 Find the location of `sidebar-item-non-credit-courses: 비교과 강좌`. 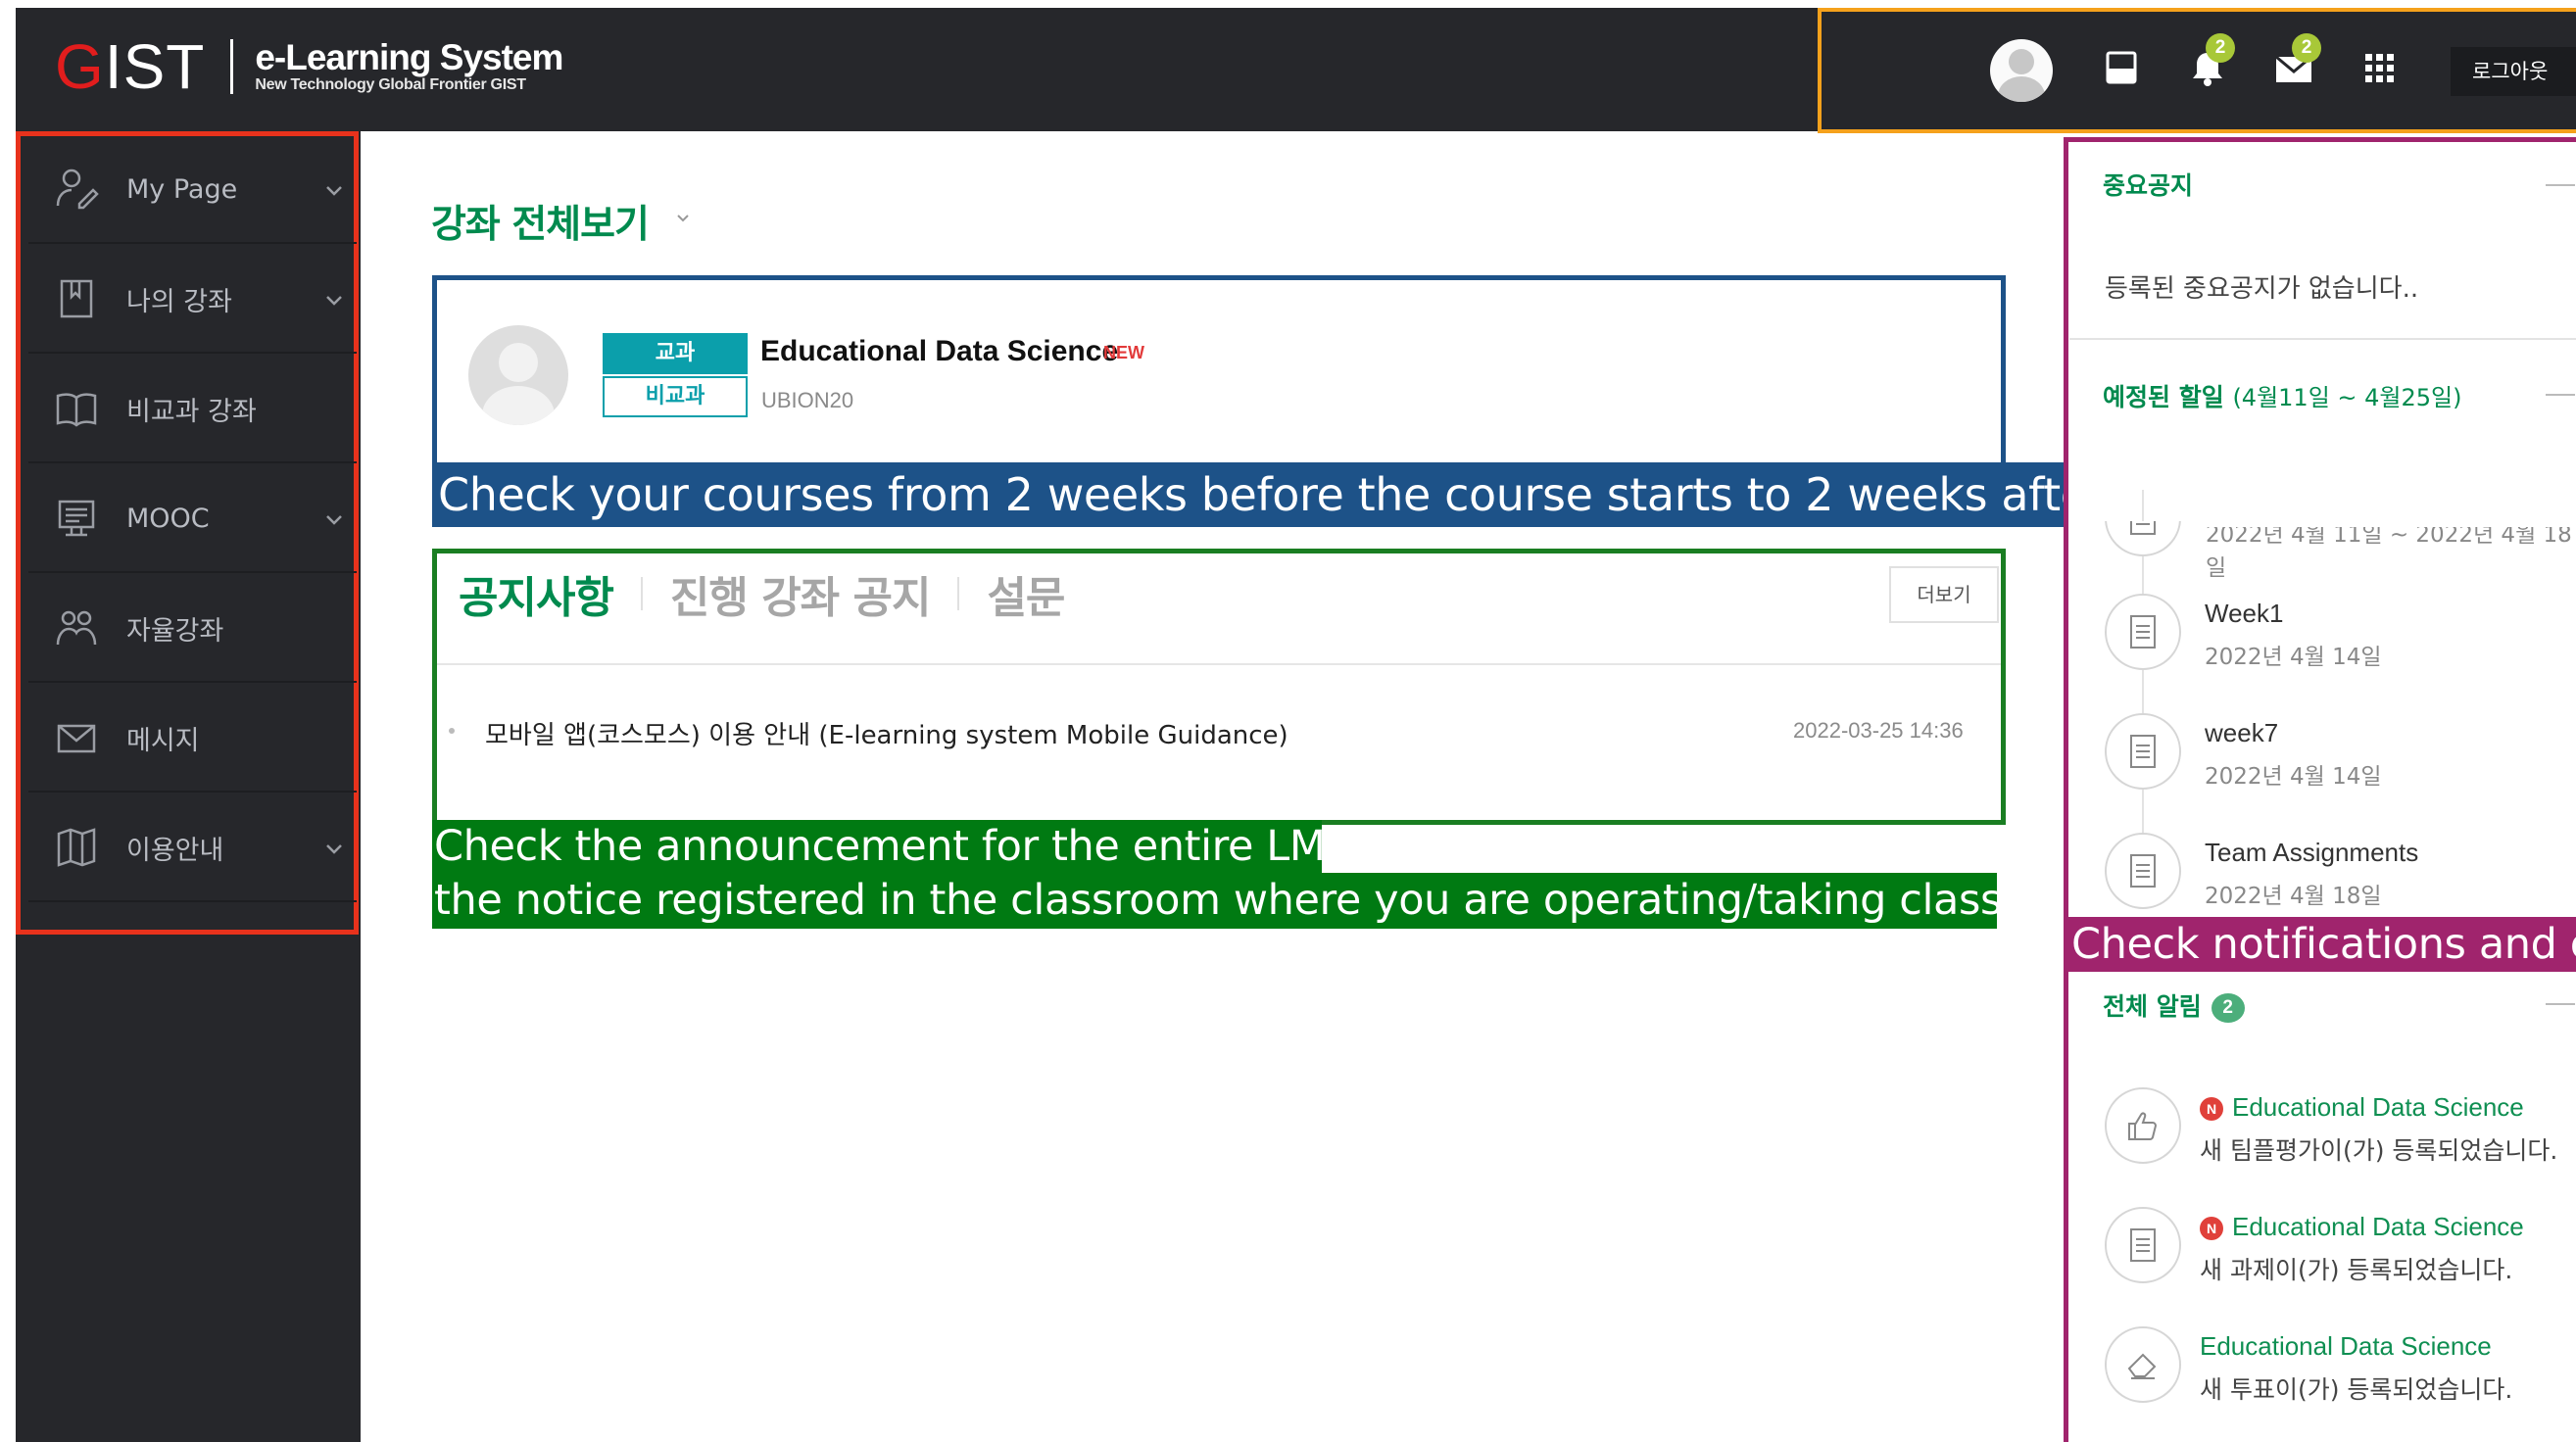

sidebar-item-non-credit-courses: 비교과 강좌 is located at coordinates (192, 410).